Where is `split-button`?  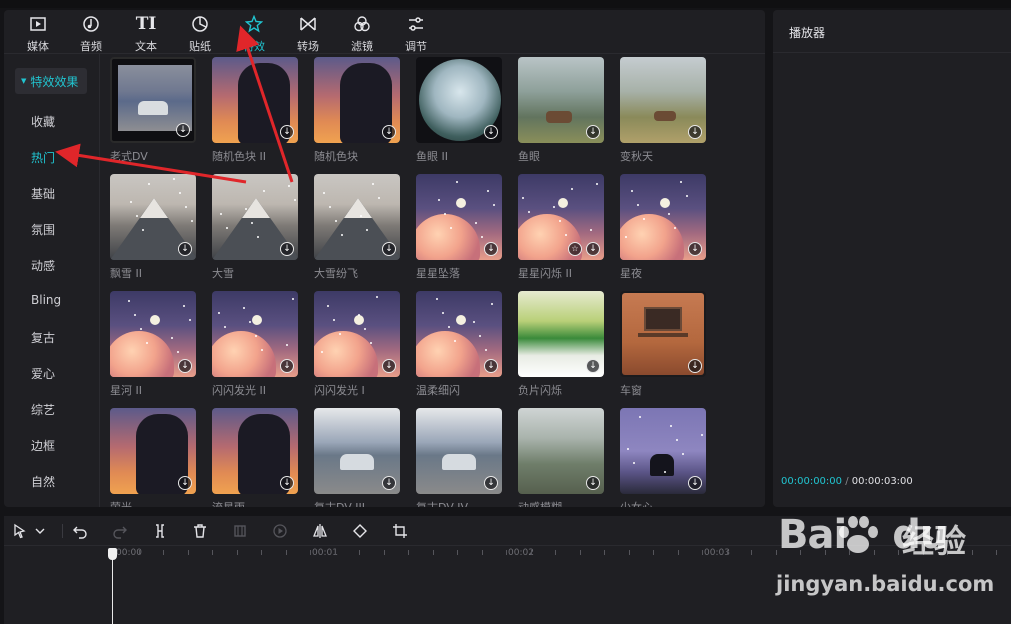
split-button is located at coordinates (160, 531).